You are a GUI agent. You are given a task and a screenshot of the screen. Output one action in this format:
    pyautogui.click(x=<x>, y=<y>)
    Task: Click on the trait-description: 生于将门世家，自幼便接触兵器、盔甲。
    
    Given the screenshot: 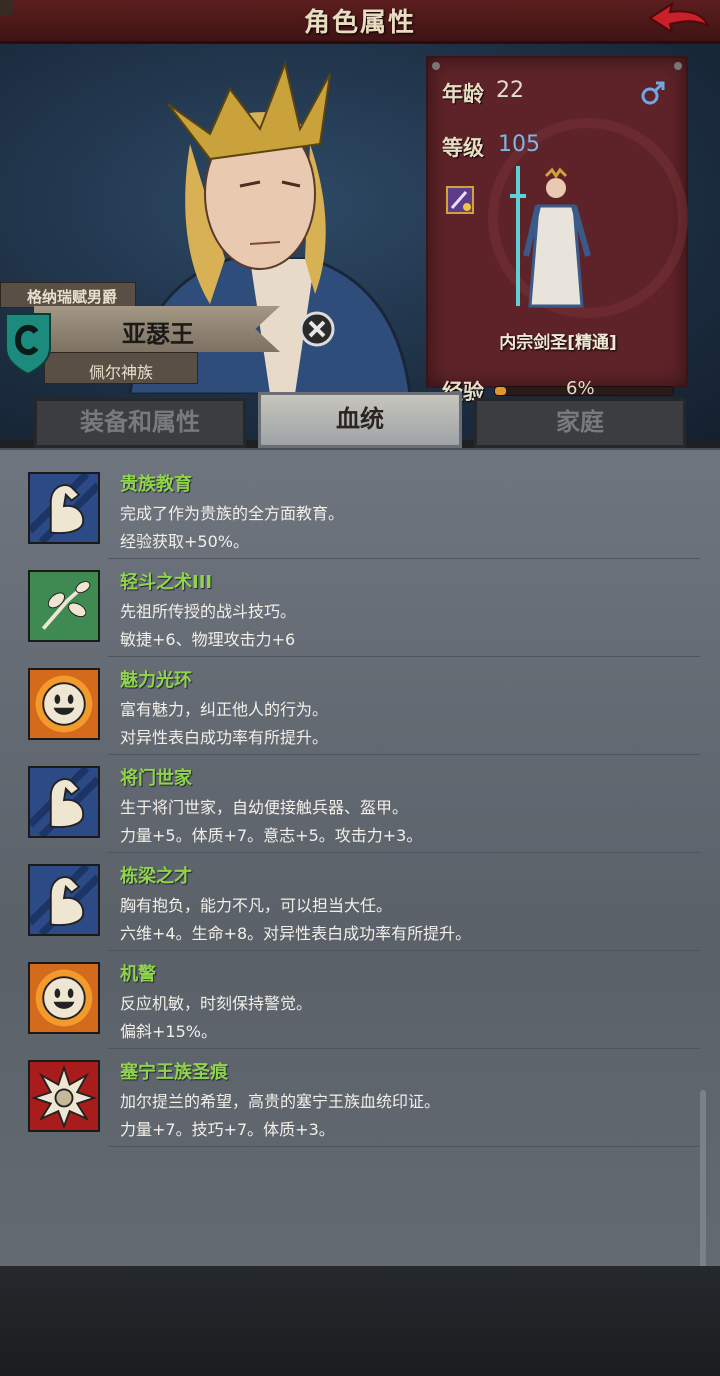 What is the action you would take?
    pyautogui.click(x=264, y=807)
    